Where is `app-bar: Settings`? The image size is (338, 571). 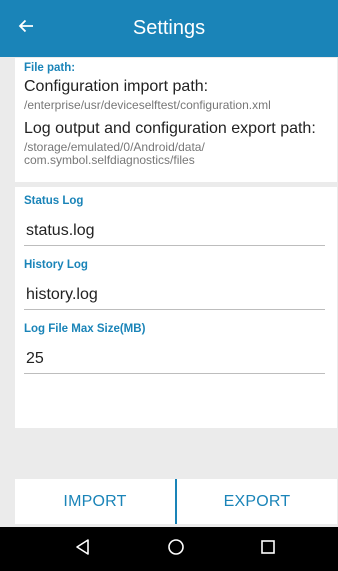
app-bar: Settings is located at coordinates (169, 28).